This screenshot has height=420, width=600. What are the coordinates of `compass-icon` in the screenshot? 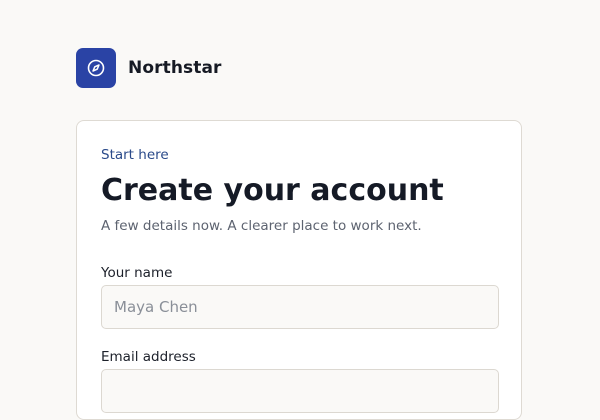 It's located at (96, 68).